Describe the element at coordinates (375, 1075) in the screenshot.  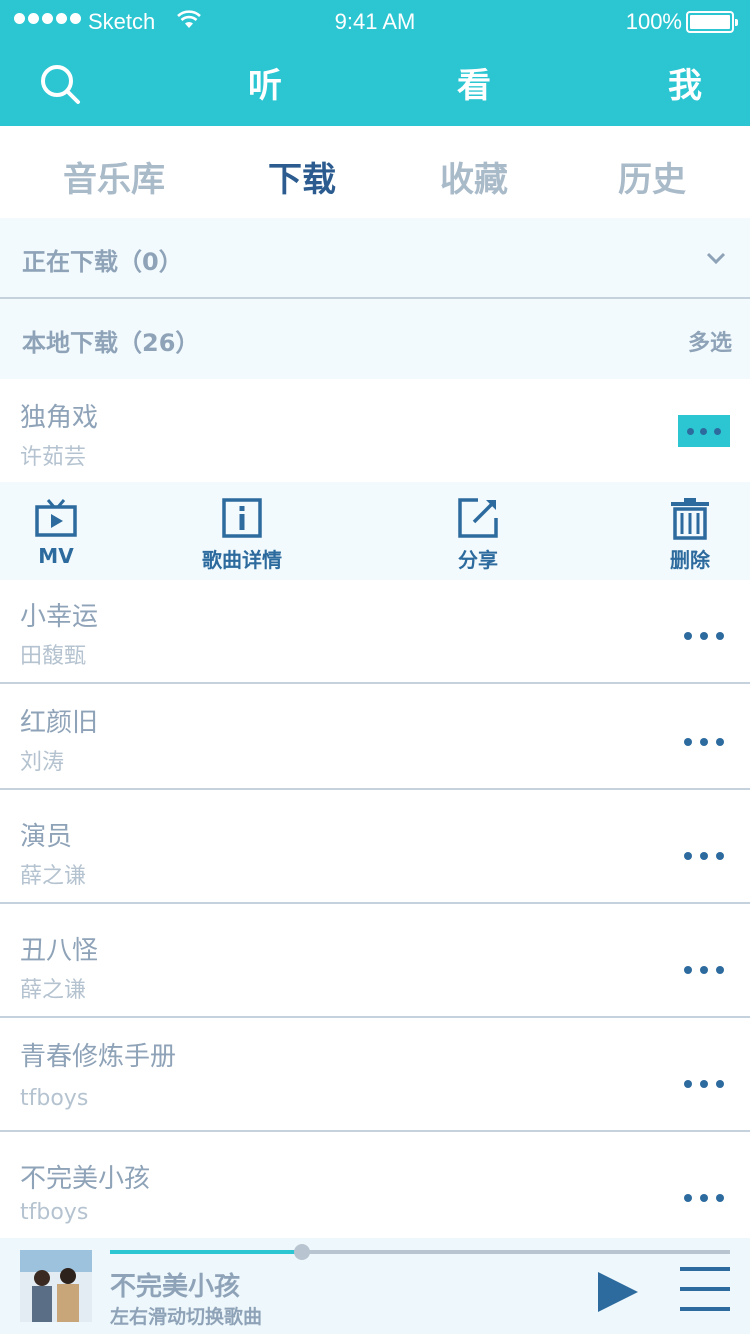
I see `list-item: 青春修炼手册 tfboys` at that location.